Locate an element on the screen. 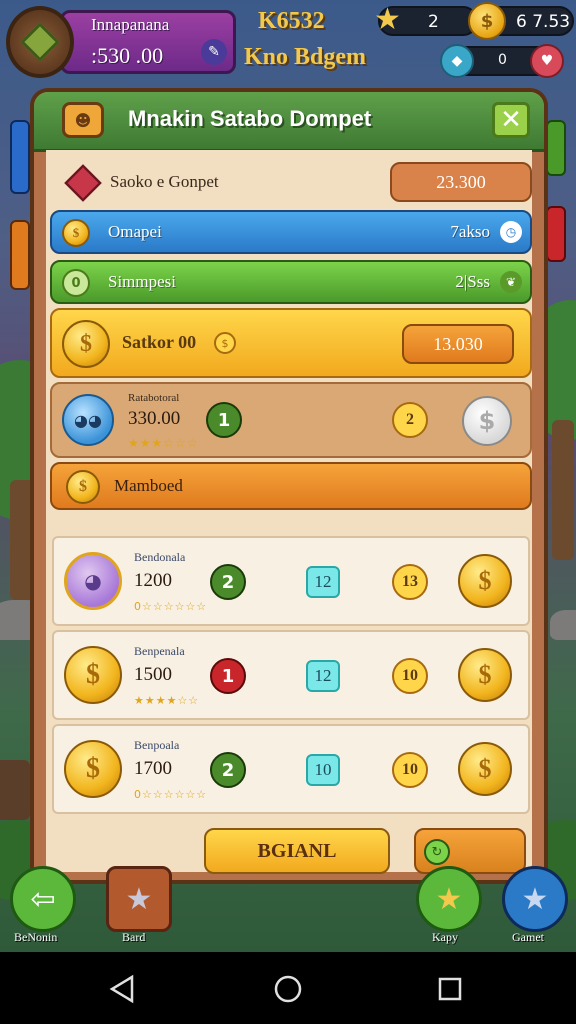  list-item-badge: 1 is located at coordinates (228, 676).